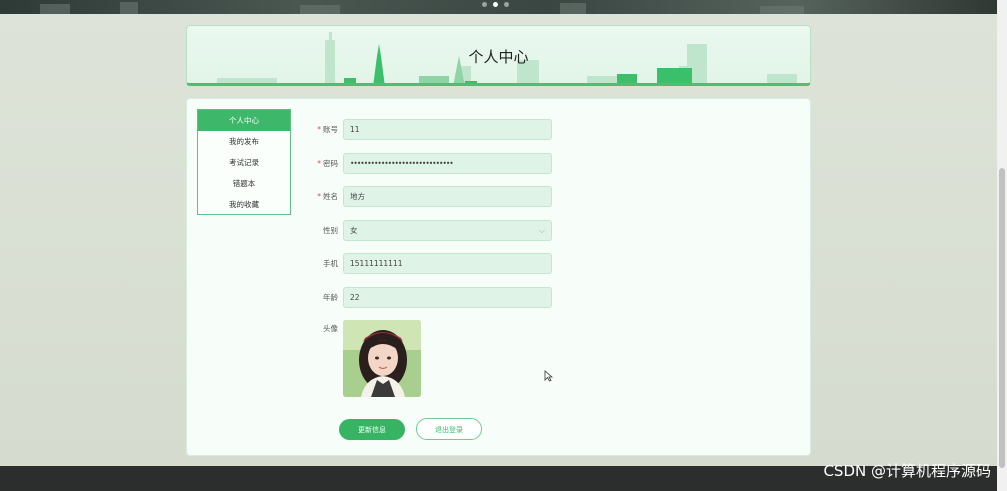 This screenshot has width=1007, height=491. Describe the element at coordinates (1002, 318) in the screenshot. I see `scrollbar-thumb` at that location.